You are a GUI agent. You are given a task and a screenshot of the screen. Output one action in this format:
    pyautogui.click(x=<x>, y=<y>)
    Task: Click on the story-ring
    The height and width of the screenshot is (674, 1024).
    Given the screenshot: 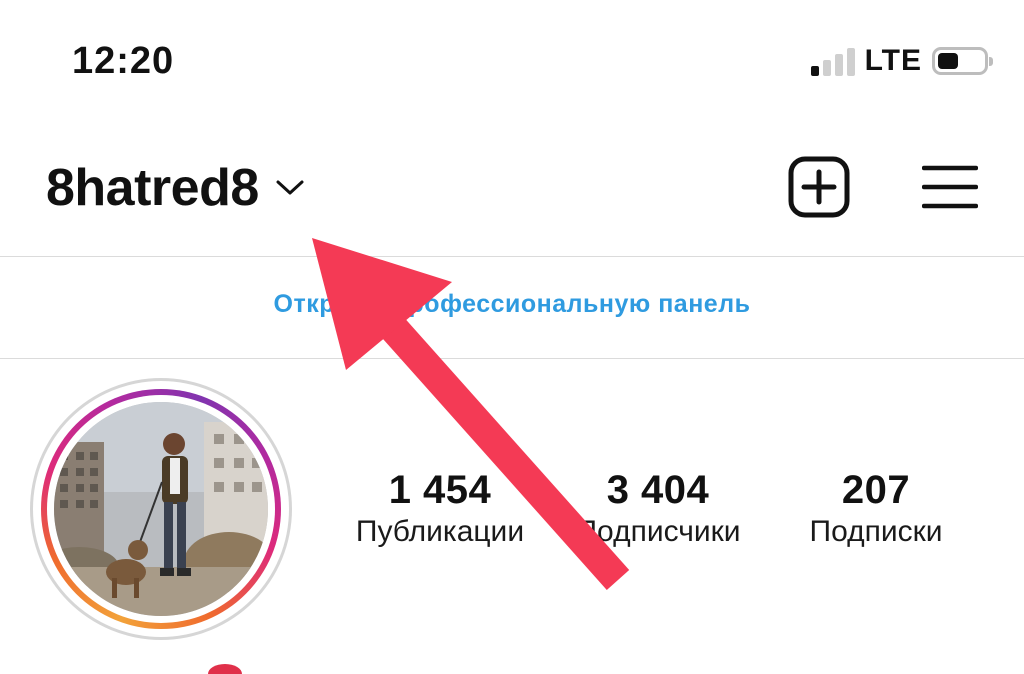 What is the action you would take?
    pyautogui.click(x=161, y=509)
    